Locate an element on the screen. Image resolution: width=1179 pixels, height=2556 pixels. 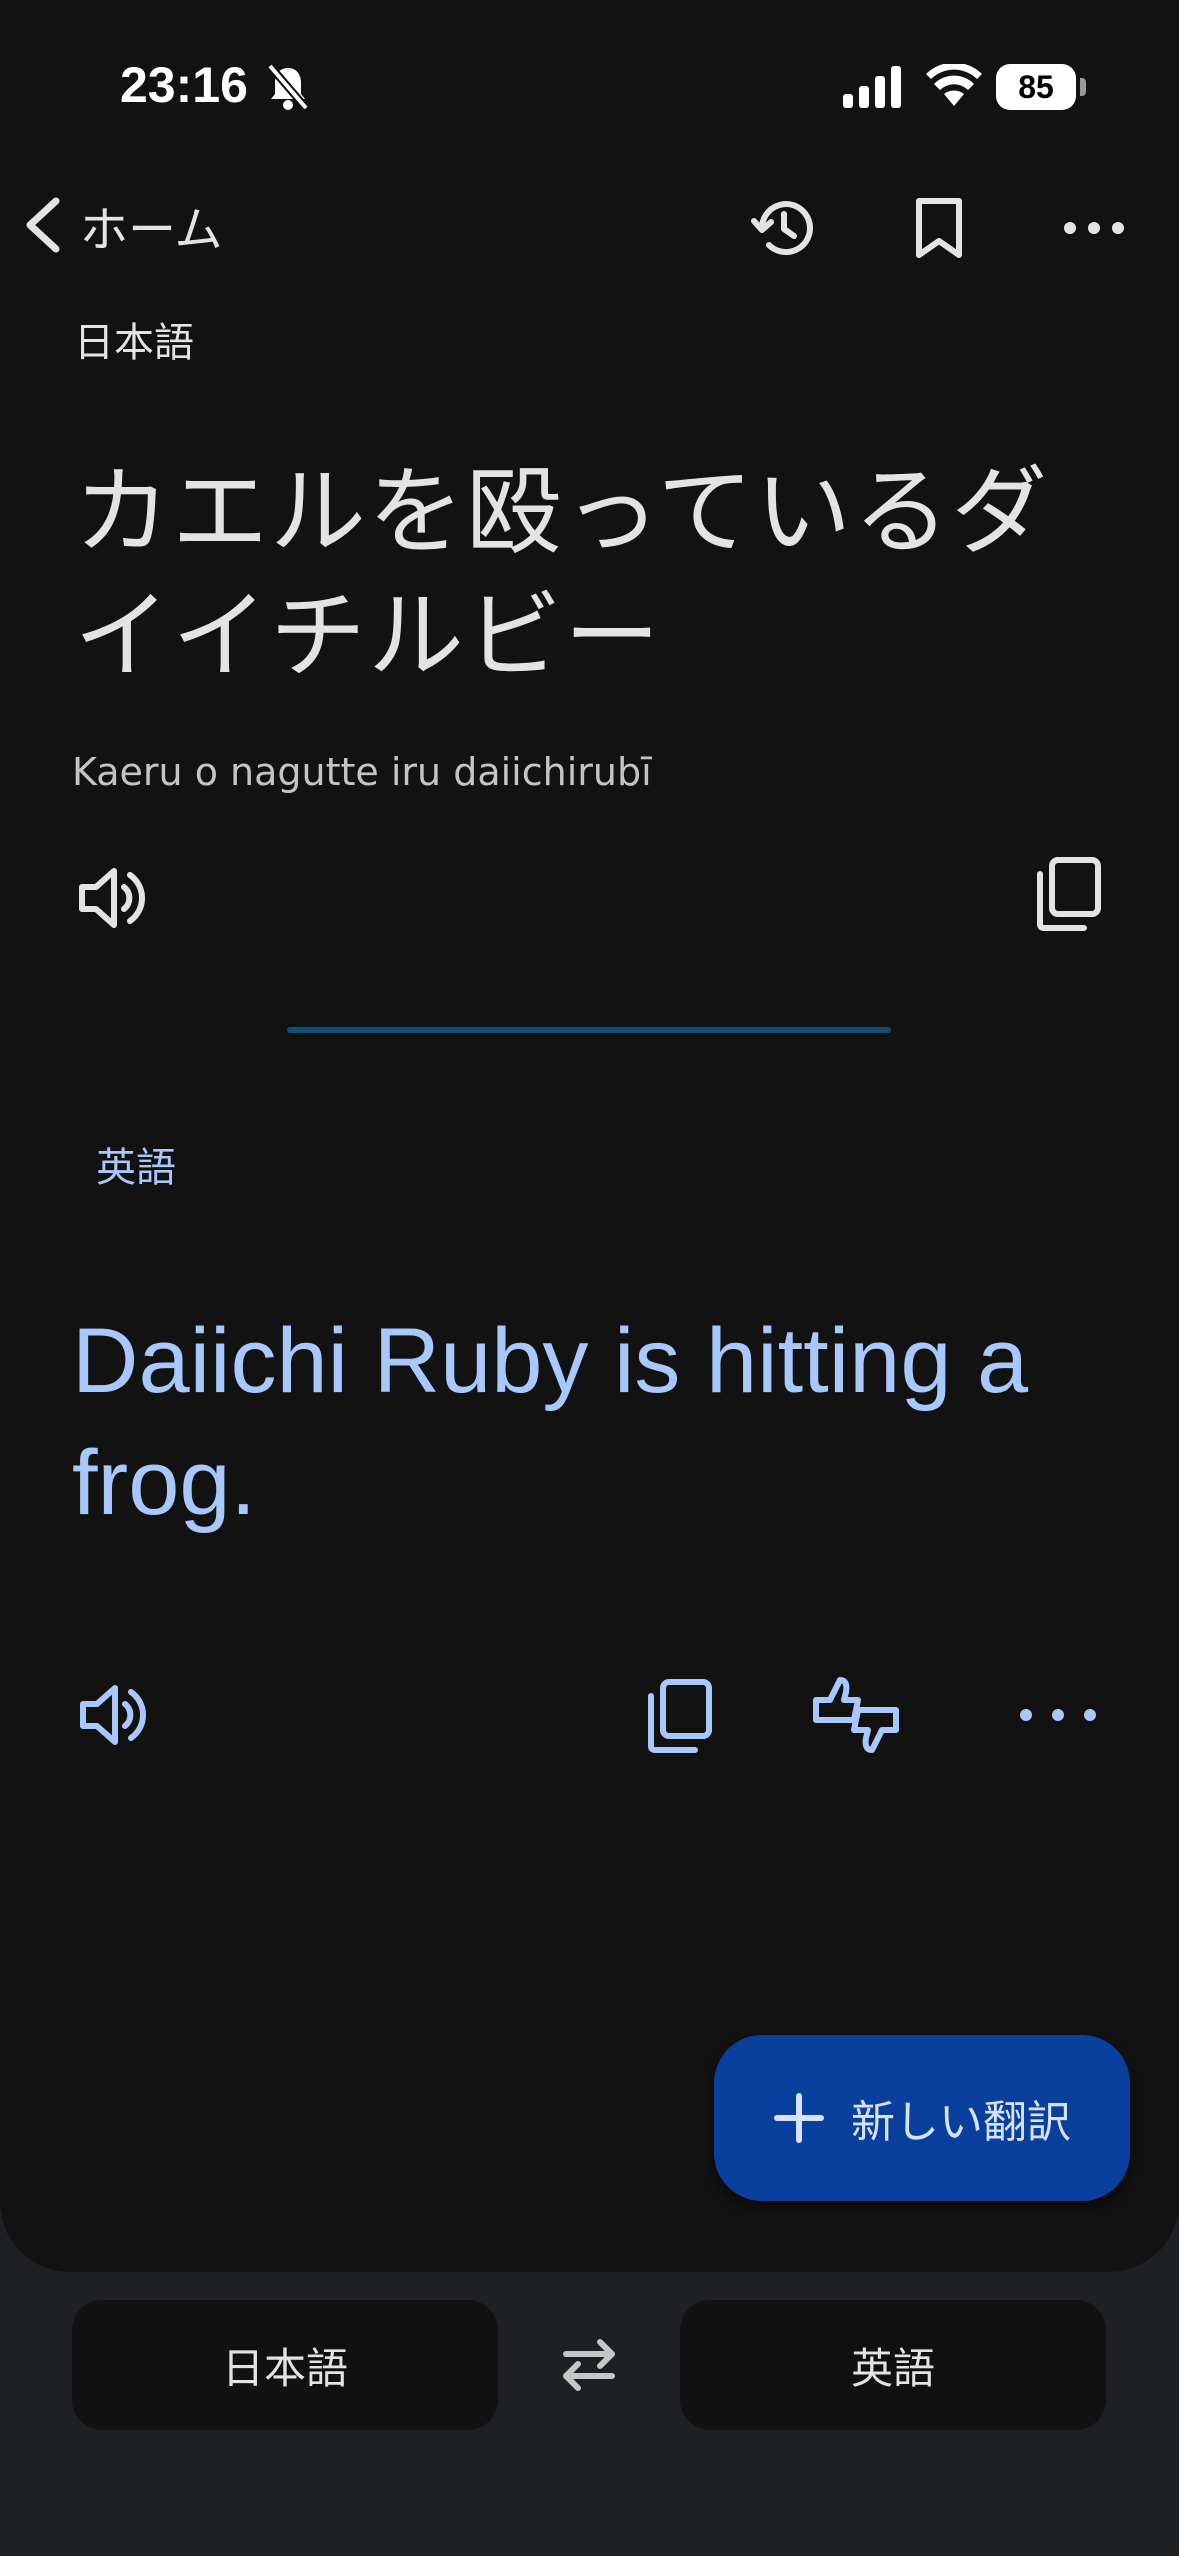
target-language-label: 英語 is located at coordinates (136, 1168).